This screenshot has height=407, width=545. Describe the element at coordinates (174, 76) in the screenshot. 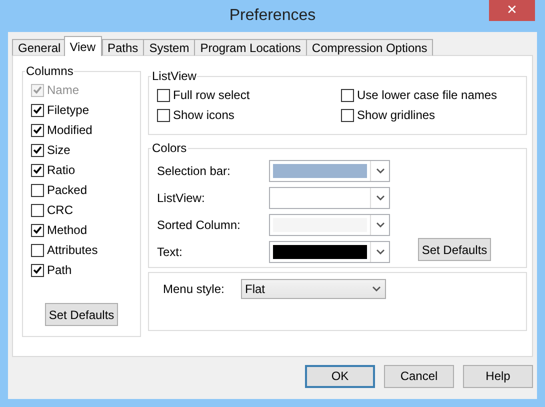

I see `group-title: ListView` at that location.